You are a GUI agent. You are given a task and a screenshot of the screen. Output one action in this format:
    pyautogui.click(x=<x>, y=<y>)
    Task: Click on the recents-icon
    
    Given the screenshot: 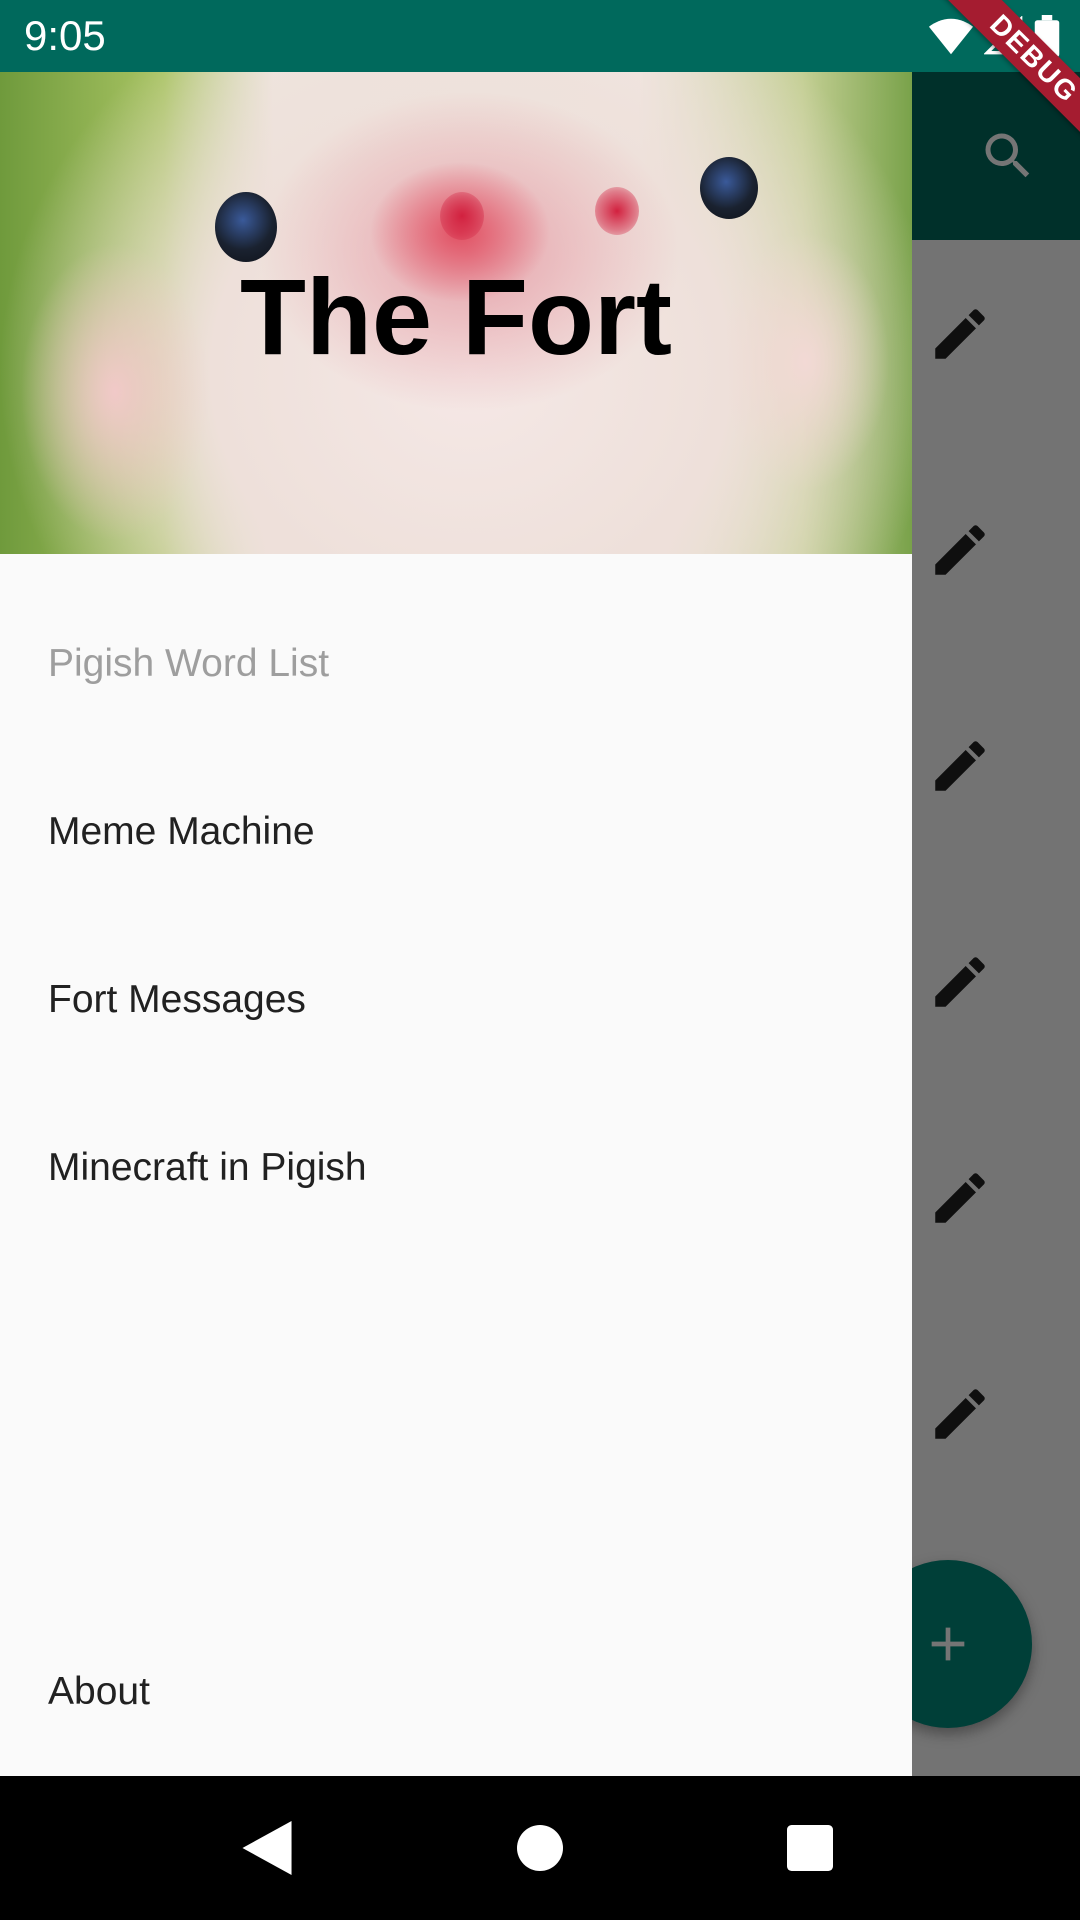 What is the action you would take?
    pyautogui.click(x=810, y=1848)
    